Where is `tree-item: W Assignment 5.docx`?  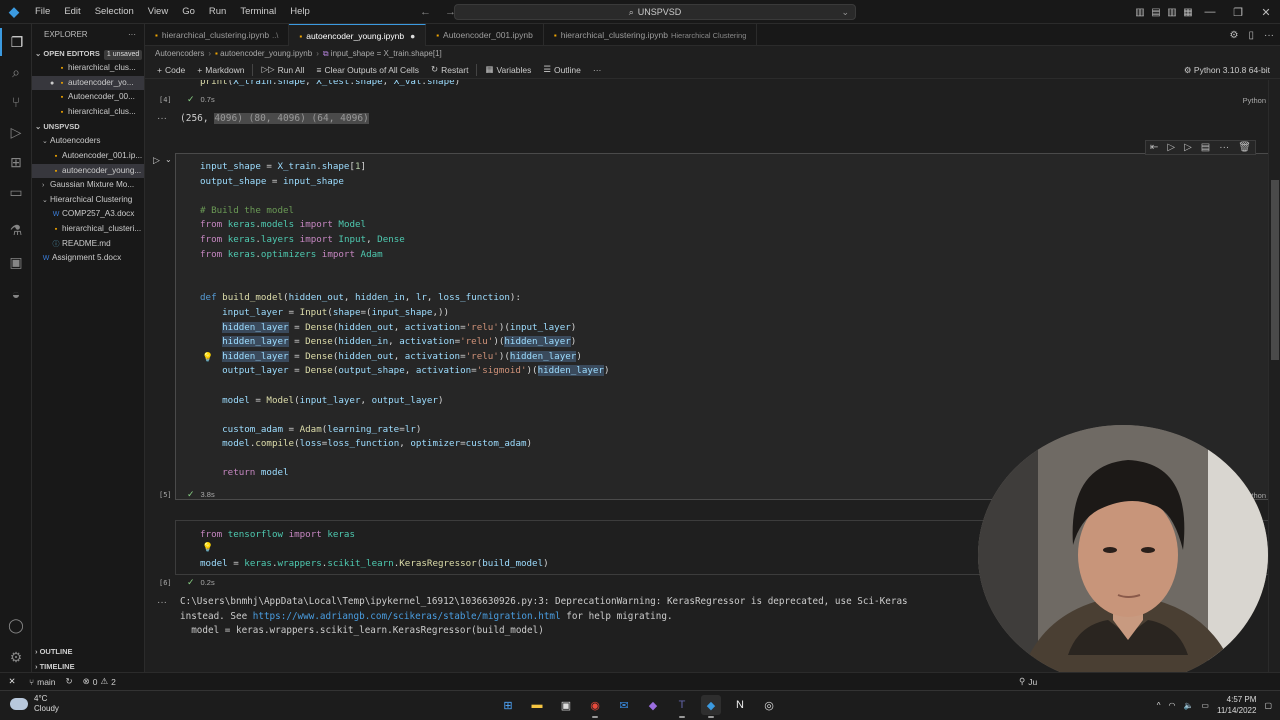
tree-item: W Assignment 5.docx is located at coordinates (88, 258).